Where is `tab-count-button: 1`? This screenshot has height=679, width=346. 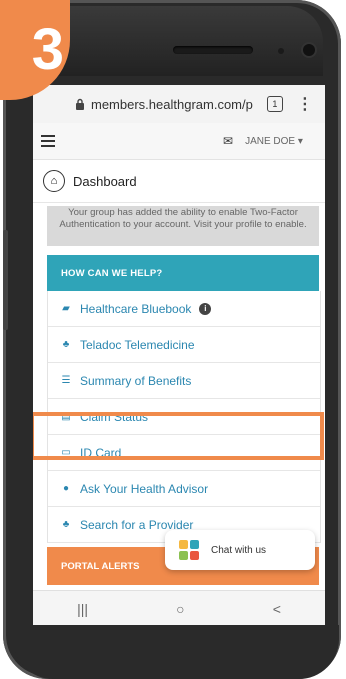 tab-count-button: 1 is located at coordinates (274, 104).